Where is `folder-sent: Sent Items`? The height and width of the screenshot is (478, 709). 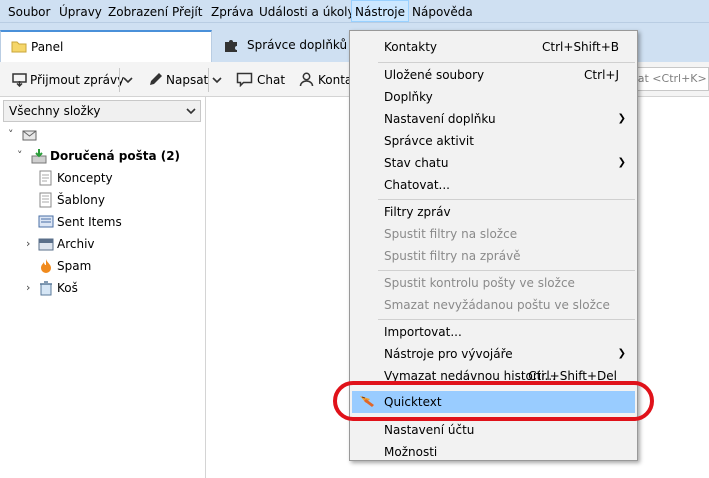 folder-sent: Sent Items is located at coordinates (100, 222).